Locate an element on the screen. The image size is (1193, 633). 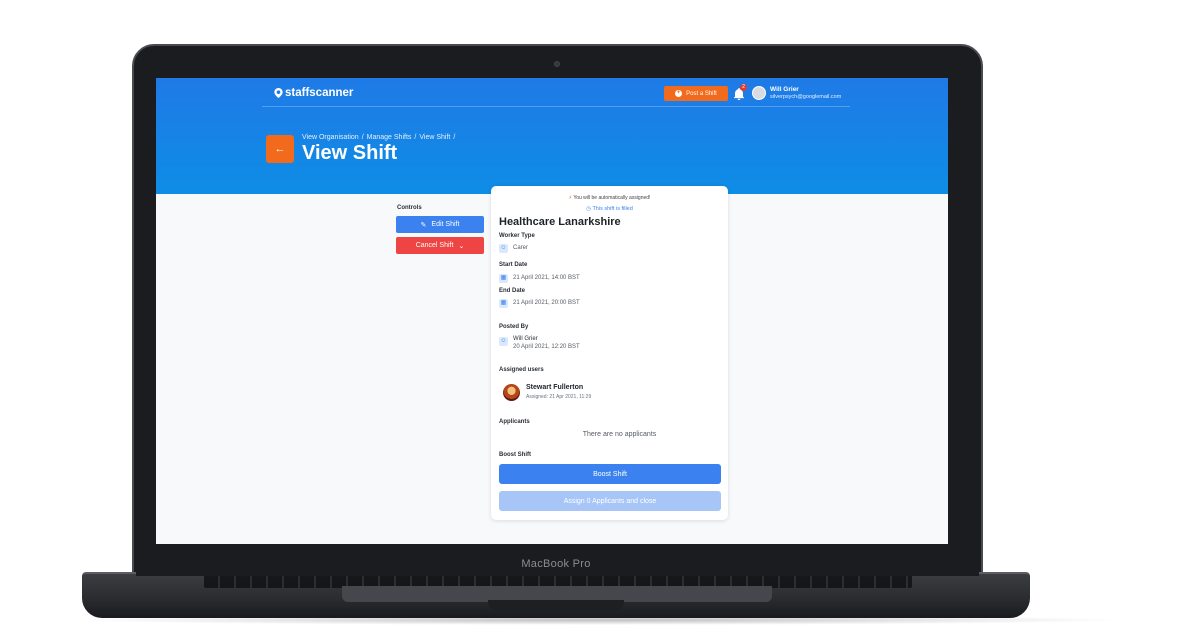
user-email: silverpsych@googlemail.com is located at coordinates (806, 97).